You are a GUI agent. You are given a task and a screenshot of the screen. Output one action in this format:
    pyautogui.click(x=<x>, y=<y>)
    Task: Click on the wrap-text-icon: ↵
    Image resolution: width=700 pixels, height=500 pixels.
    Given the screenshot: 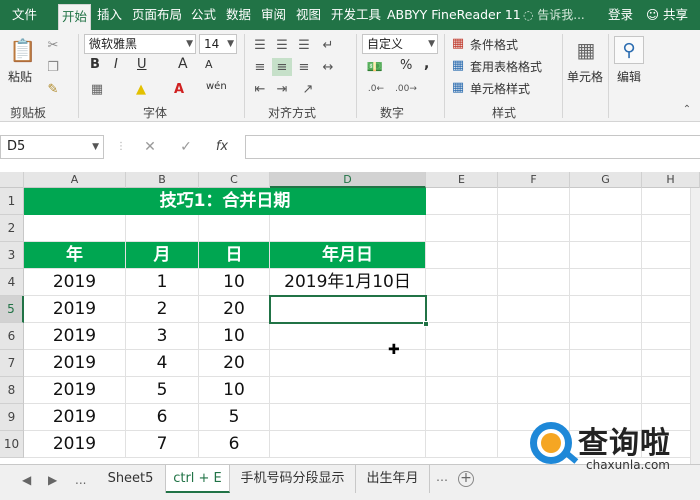 What is the action you would take?
    pyautogui.click(x=328, y=45)
    